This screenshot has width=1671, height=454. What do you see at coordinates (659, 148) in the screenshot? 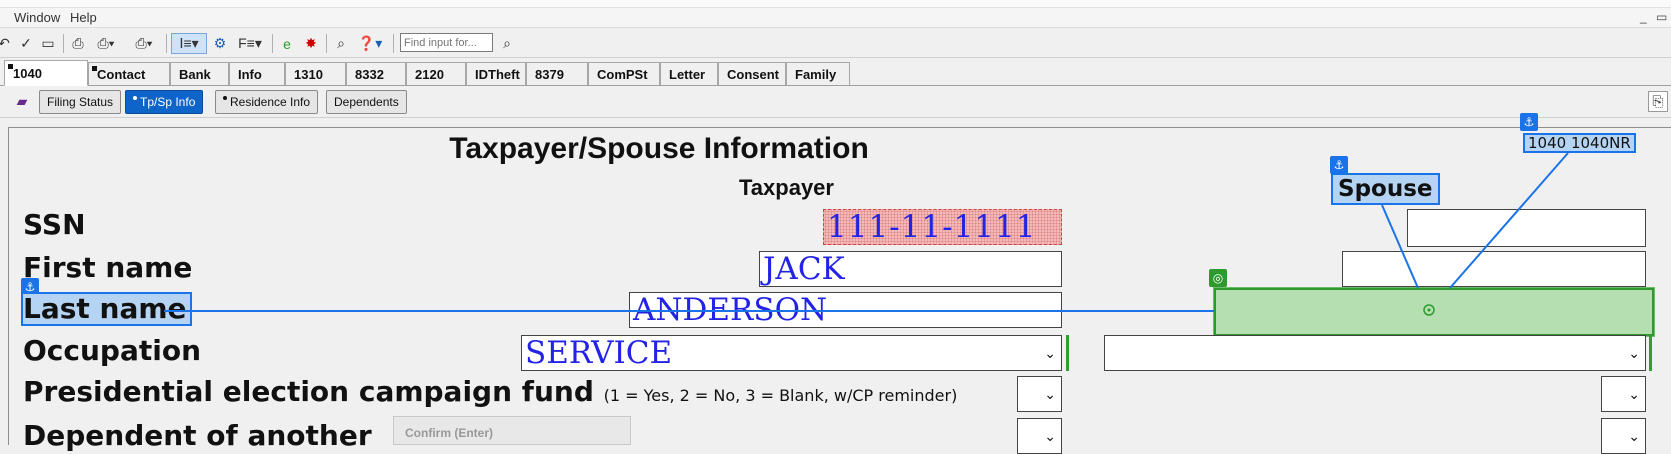
I see `page-title: Taxpayer/Spouse Information` at bounding box center [659, 148].